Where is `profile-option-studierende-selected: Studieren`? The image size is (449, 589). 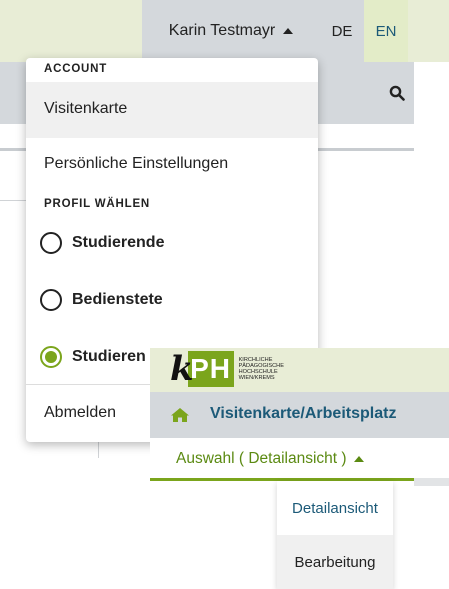 profile-option-studierende-selected: Studieren is located at coordinates (93, 357).